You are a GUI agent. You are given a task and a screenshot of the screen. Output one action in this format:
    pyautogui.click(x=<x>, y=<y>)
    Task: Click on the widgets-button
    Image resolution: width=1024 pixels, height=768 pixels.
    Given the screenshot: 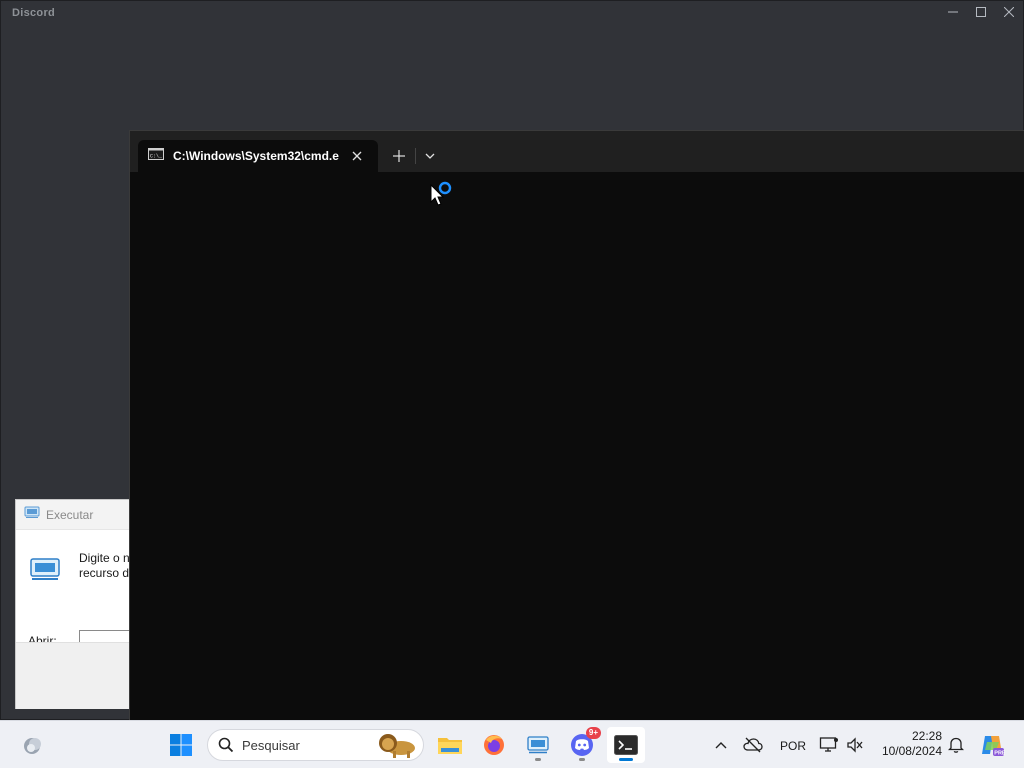 What is the action you would take?
    pyautogui.click(x=32, y=745)
    